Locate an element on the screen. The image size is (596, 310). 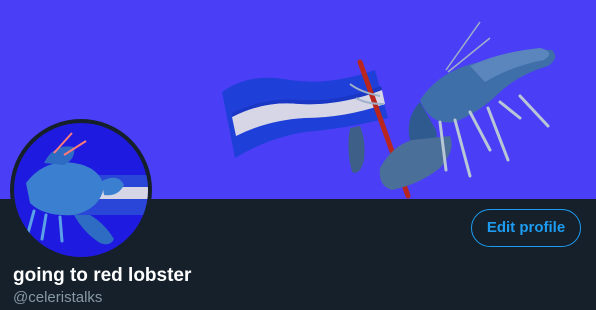
profile-handle: @celeristalks is located at coordinates (58, 297).